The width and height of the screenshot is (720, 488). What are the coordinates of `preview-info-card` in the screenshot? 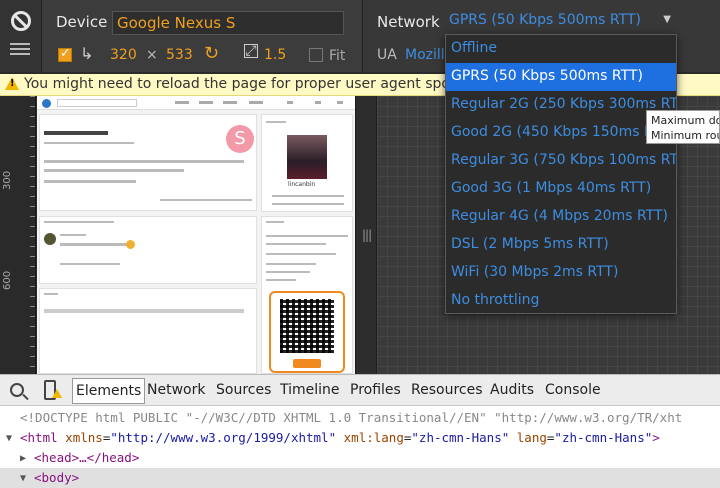 It's located at (307, 295).